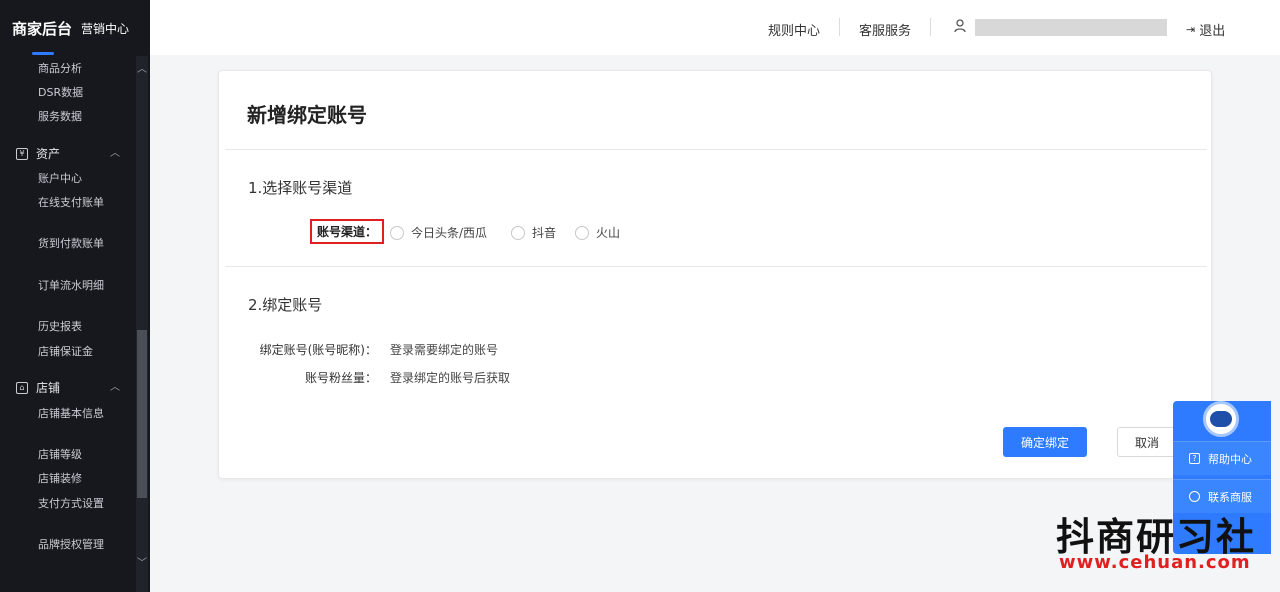 This screenshot has height=592, width=1280. Describe the element at coordinates (347, 231) in the screenshot. I see `channel-label: 账号渠道：` at that location.